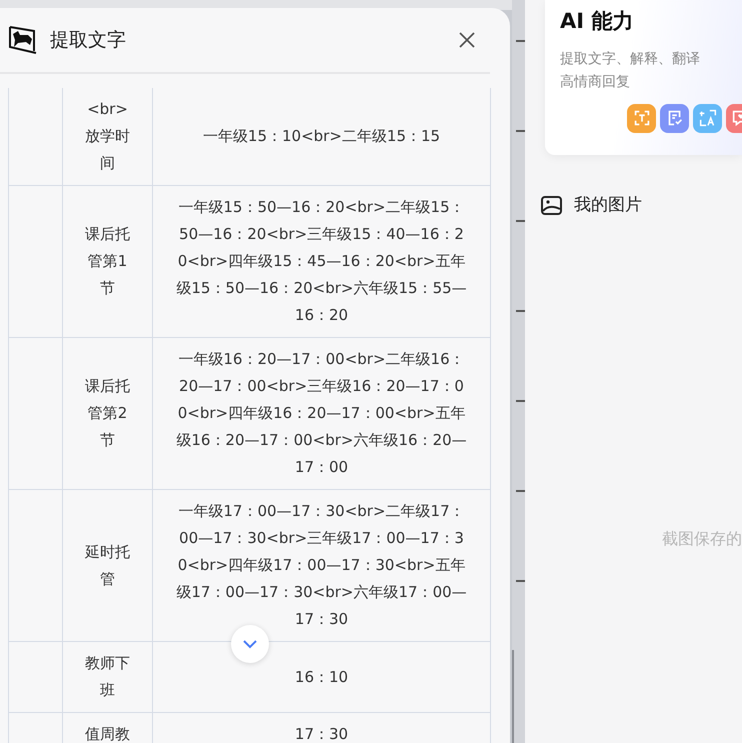  Describe the element at coordinates (23, 40) in the screenshot. I see `dog-logo-icon` at that location.